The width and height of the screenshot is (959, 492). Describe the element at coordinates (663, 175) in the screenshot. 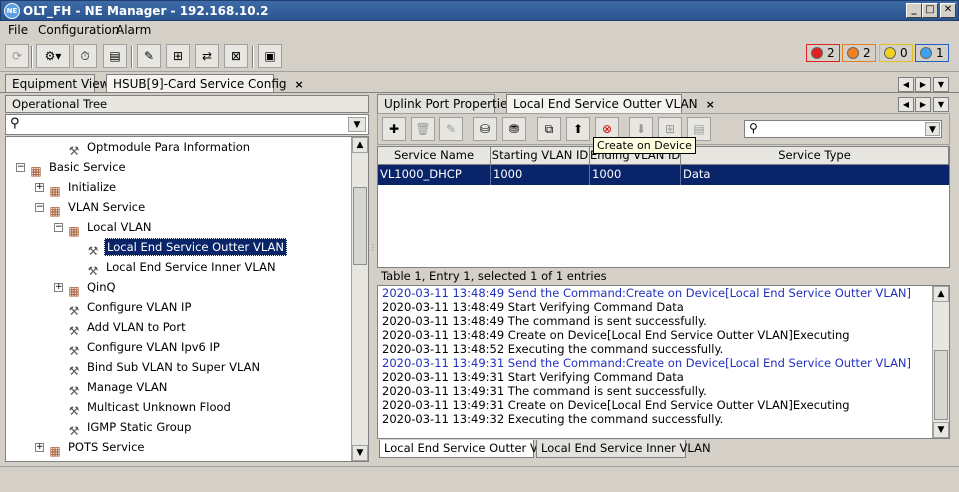

I see `table-row: VL1000_DHCP 1000 1000 Data` at that location.